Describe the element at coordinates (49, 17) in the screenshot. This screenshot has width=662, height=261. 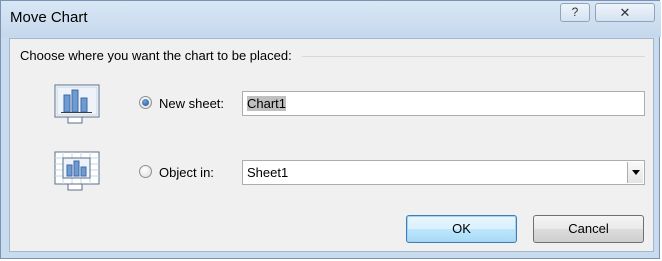
I see `dialog-title: Move Chart` at that location.